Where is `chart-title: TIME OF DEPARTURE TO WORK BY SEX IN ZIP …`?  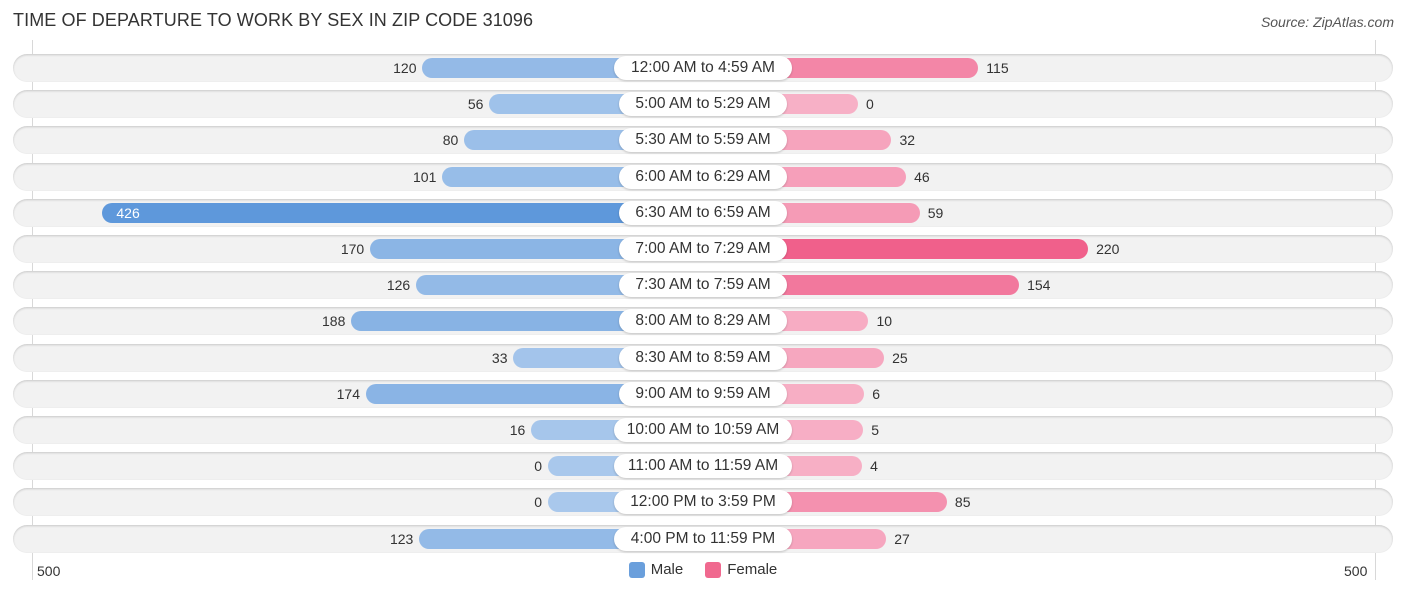
chart-title: TIME OF DEPARTURE TO WORK BY SEX IN ZIP … is located at coordinates (273, 20).